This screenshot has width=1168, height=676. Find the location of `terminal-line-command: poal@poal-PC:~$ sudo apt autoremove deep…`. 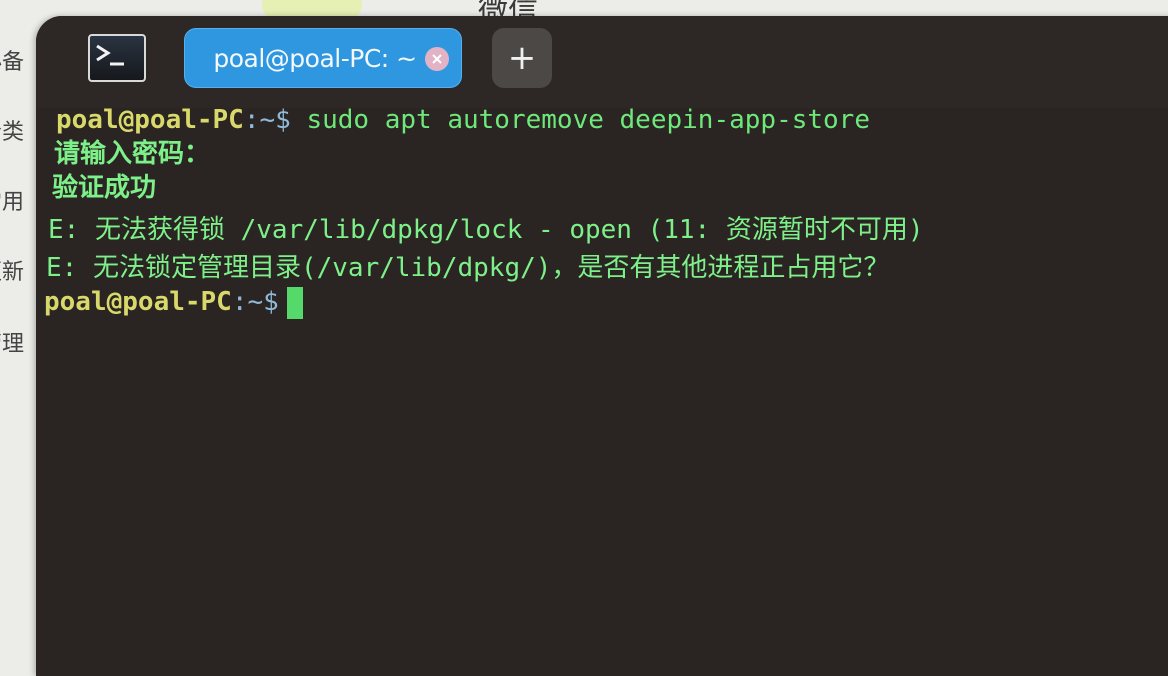

terminal-line-command: poal@poal-PC:~$ sudo apt autoremove deep… is located at coordinates (463, 120).